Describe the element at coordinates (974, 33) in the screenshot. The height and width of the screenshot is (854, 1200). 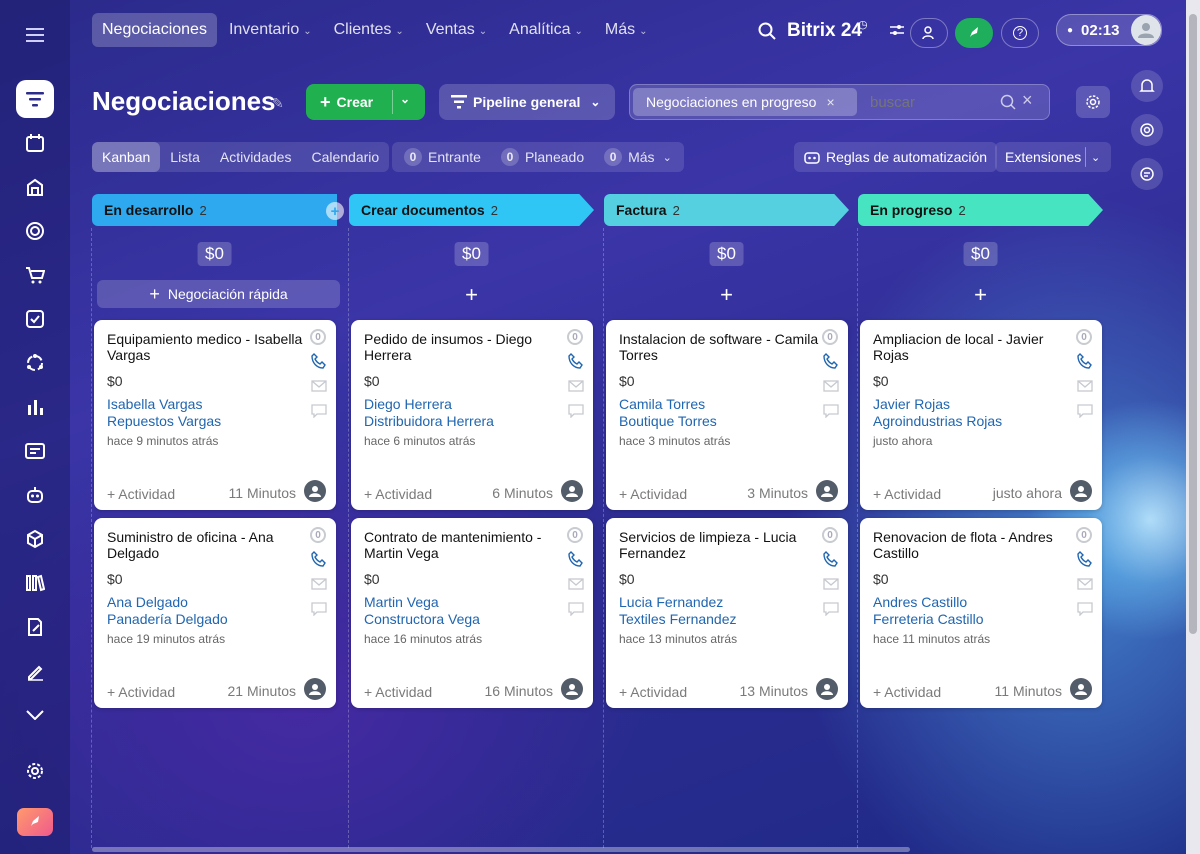
I see `rocket-button` at that location.